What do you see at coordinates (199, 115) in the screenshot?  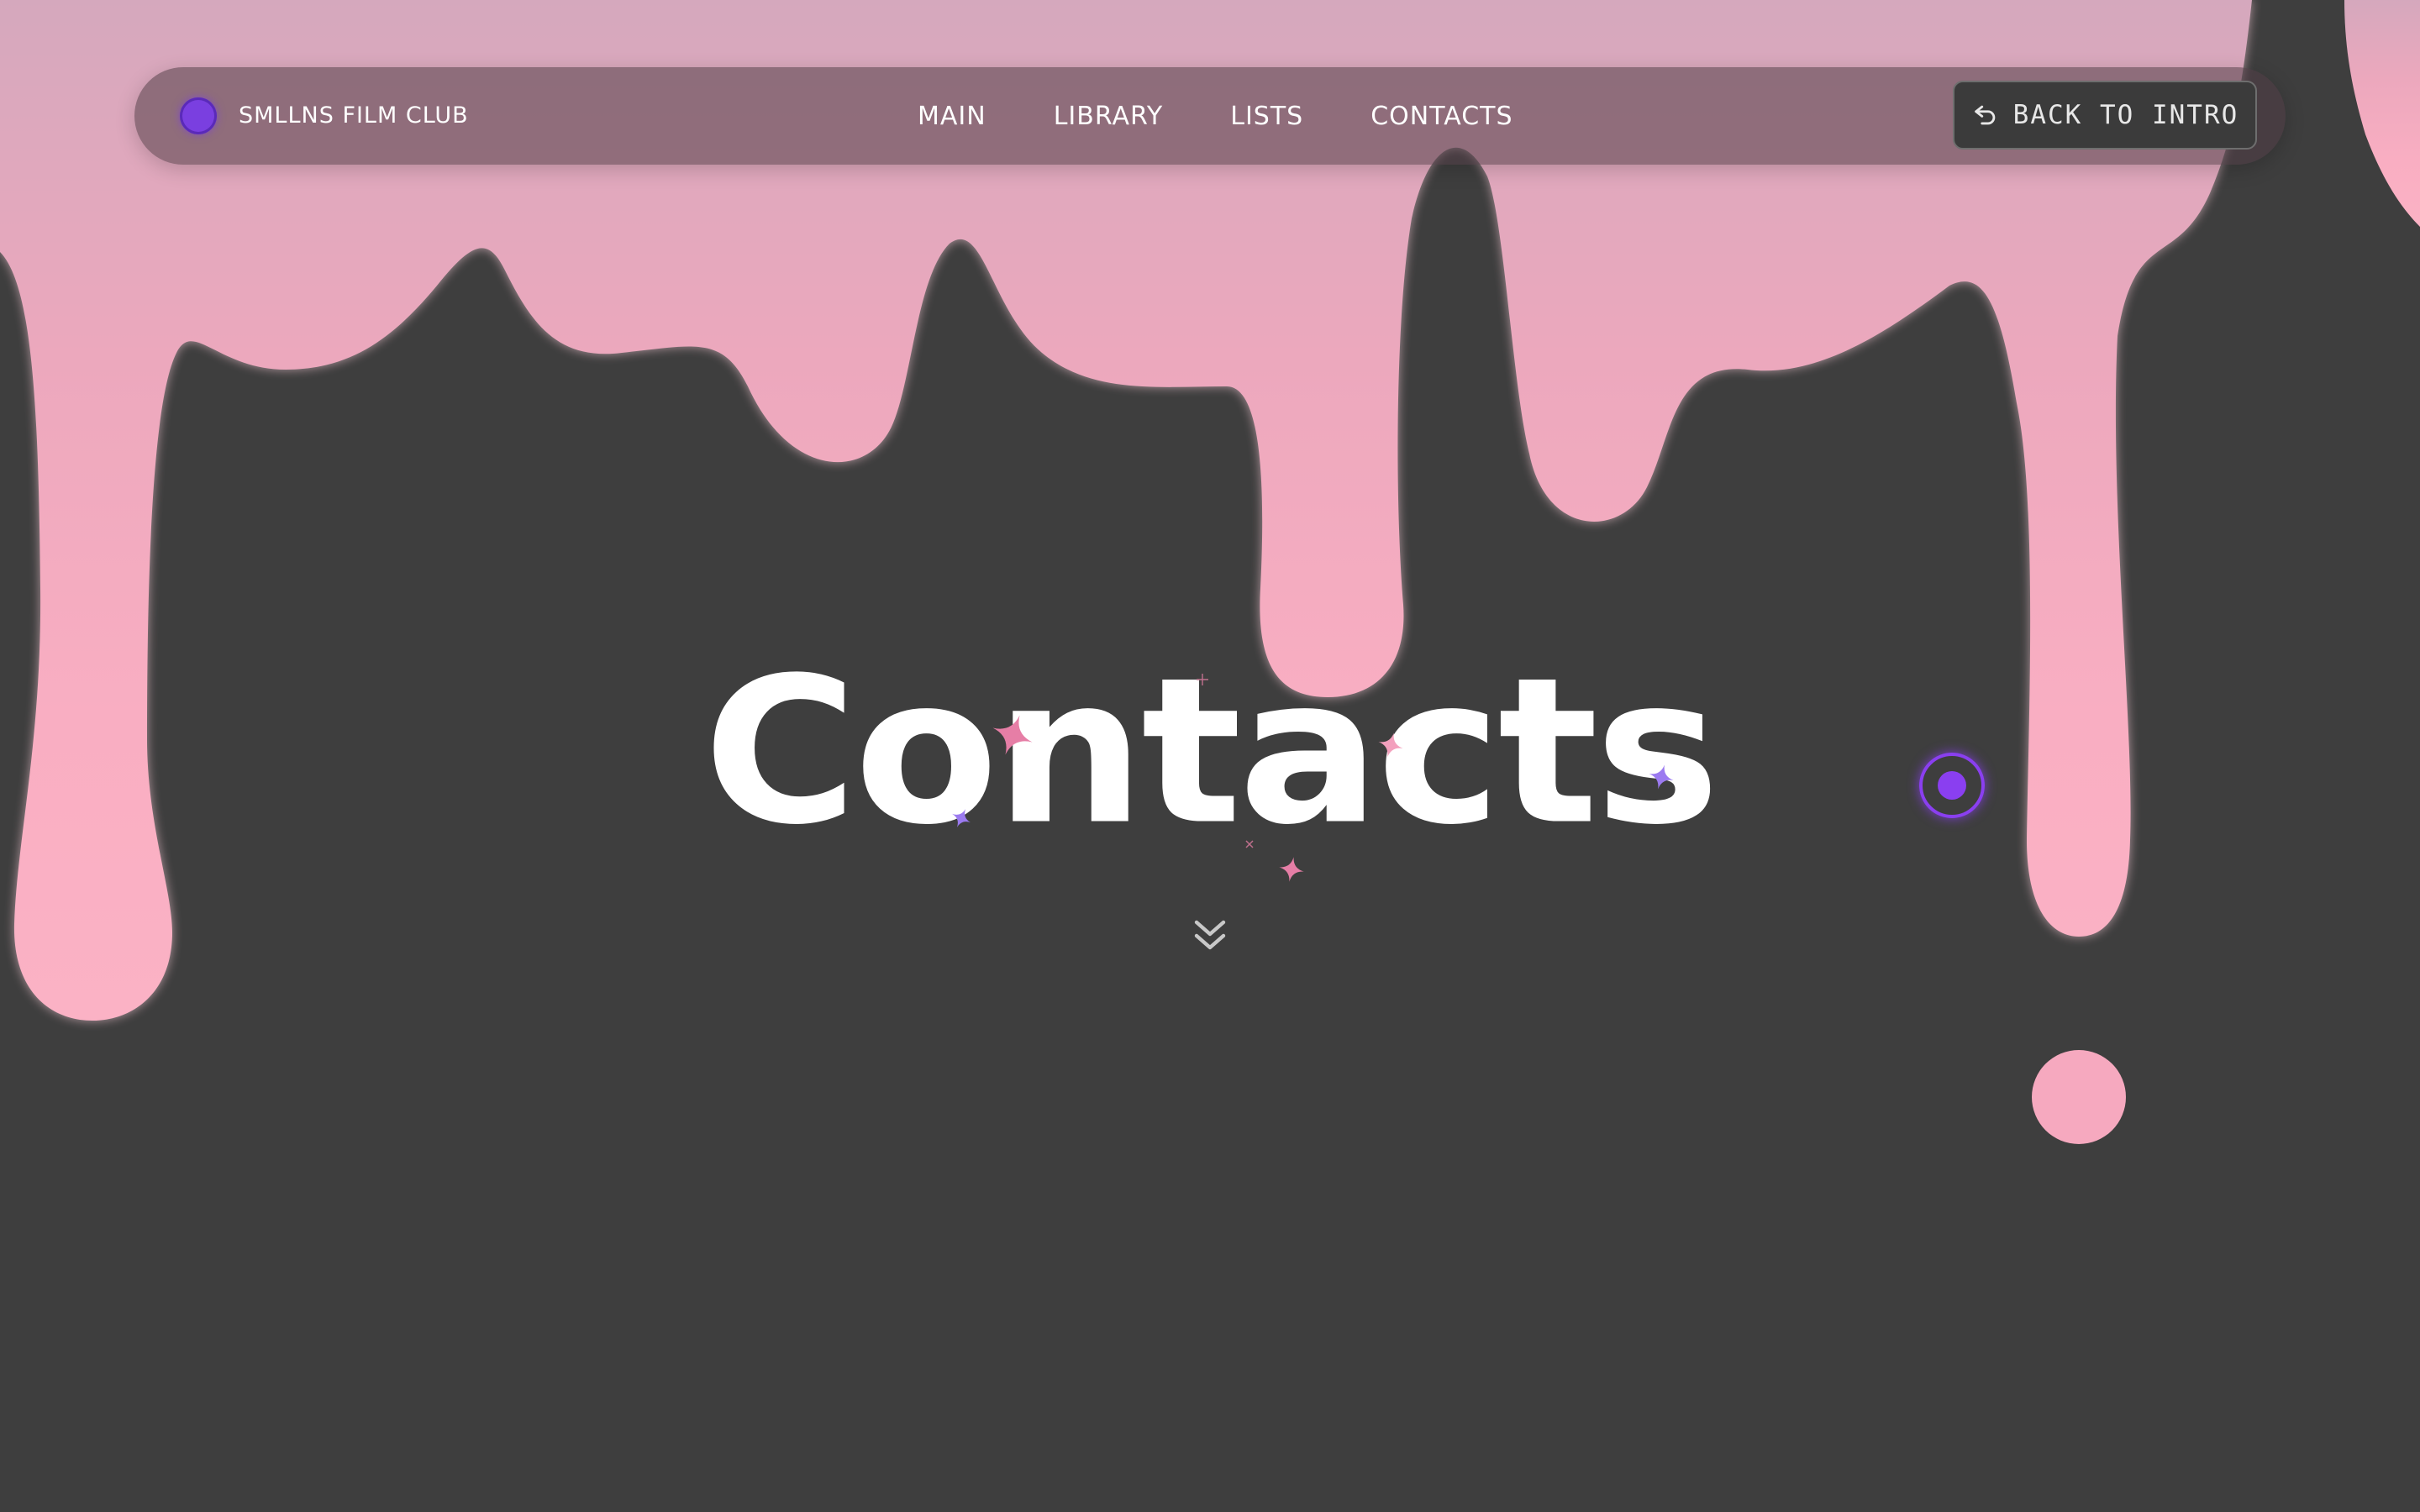 I see `logo-dot-icon` at bounding box center [199, 115].